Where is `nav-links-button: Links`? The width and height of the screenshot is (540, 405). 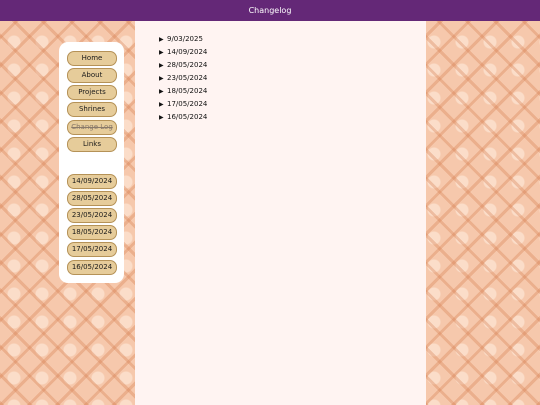
nav-links-button: Links is located at coordinates (92, 144).